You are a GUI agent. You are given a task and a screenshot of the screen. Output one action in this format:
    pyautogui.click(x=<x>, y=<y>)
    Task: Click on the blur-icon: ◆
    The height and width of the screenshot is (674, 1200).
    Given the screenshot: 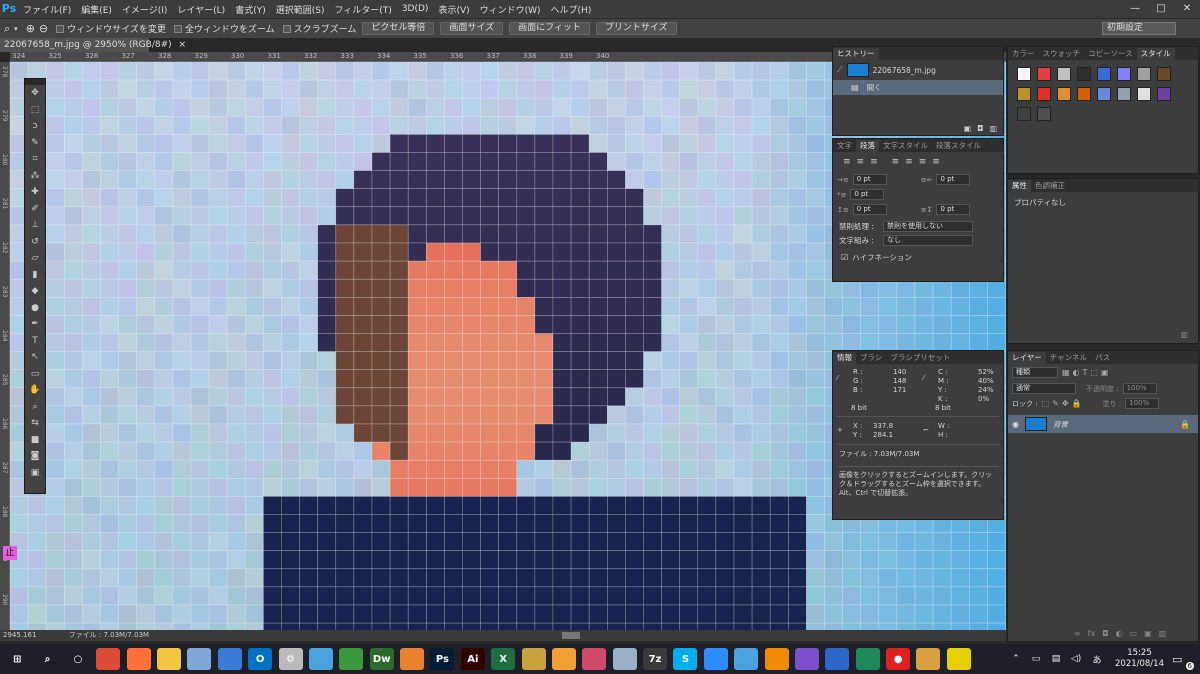 What is the action you would take?
    pyautogui.click(x=35, y=291)
    